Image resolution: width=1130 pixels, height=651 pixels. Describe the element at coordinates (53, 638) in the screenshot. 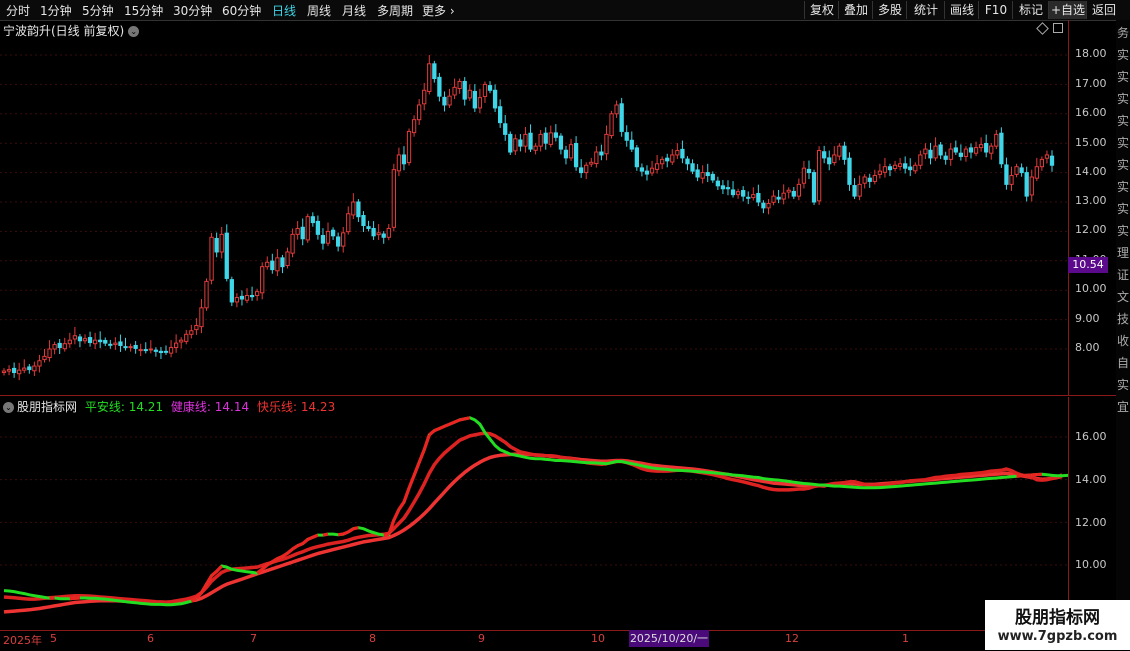

I see `date-tick: 5` at that location.